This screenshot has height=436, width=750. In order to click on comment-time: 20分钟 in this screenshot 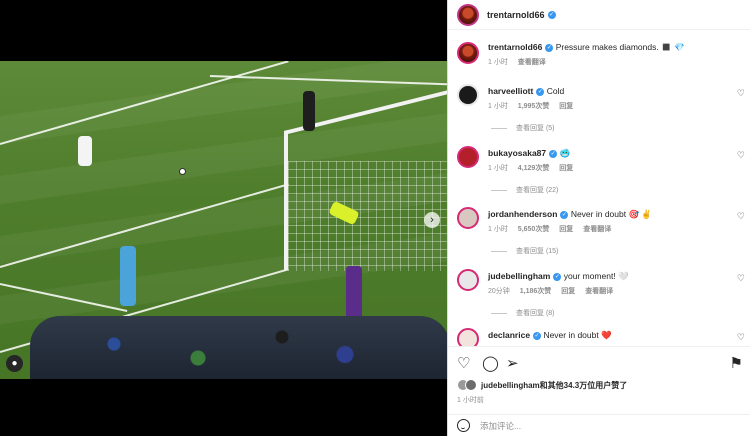, I will do `click(499, 291)`.